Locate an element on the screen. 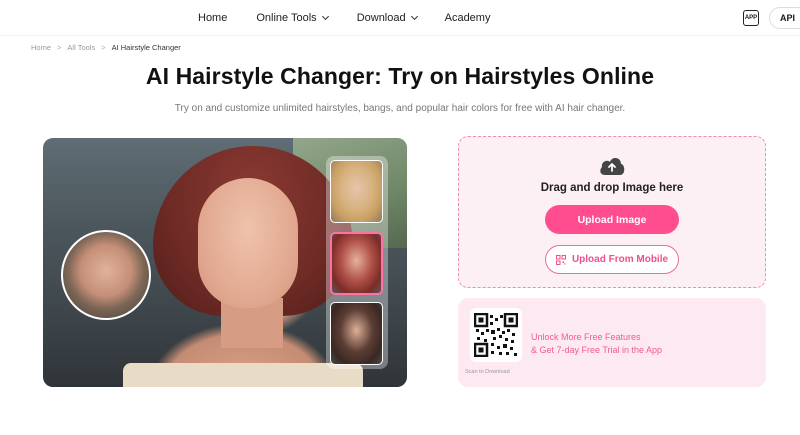 This screenshot has height=435, width=800. breadcrumb: Home > All Tools > AI Hairstyle Changer is located at coordinates (106, 47).